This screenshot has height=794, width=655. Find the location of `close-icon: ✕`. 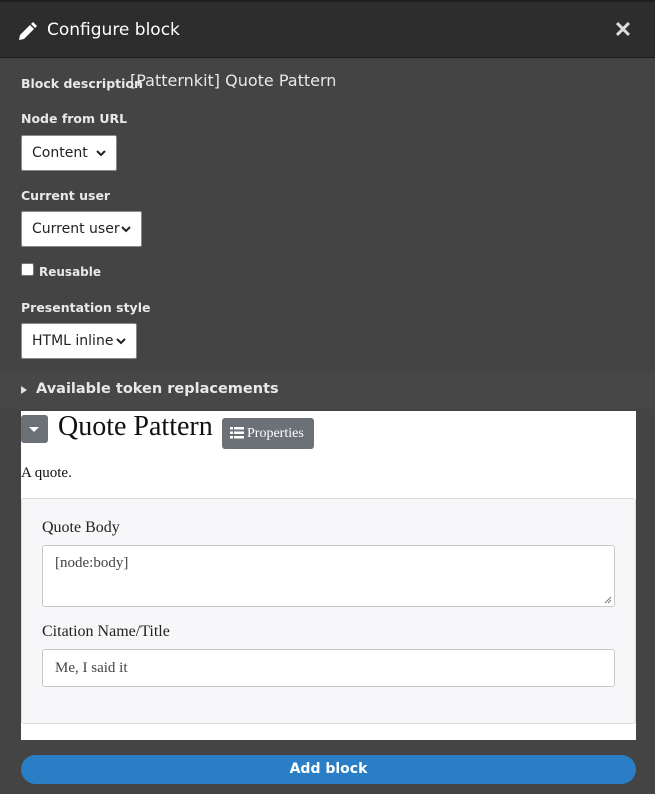

close-icon: ✕ is located at coordinates (623, 29).